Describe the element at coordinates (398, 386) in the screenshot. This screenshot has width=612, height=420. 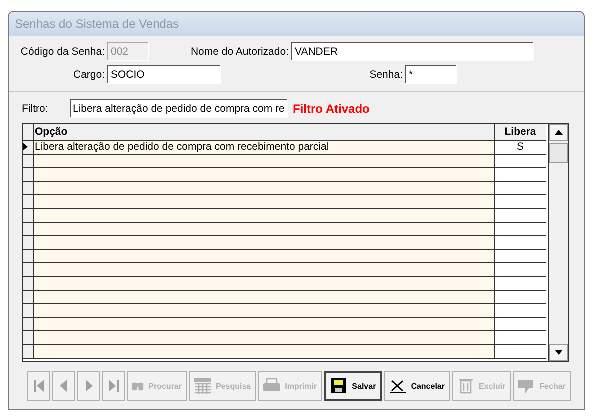
I see `cross-icon` at that location.